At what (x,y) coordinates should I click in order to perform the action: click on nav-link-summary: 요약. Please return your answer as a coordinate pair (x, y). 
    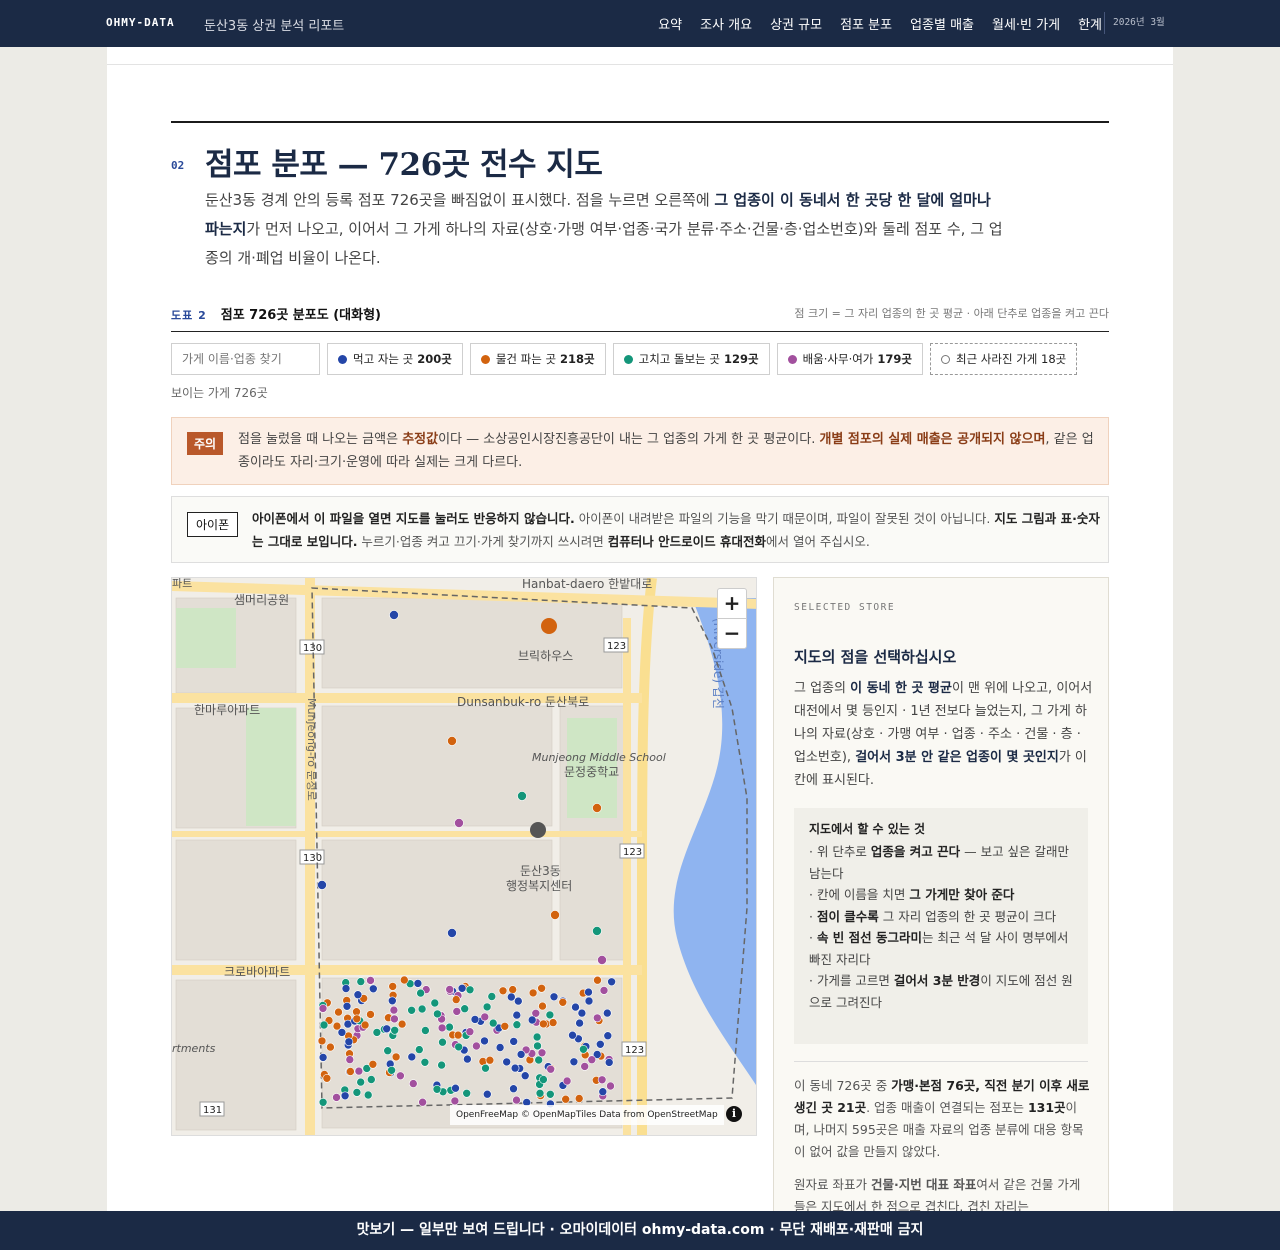
    Looking at the image, I should click on (670, 23).